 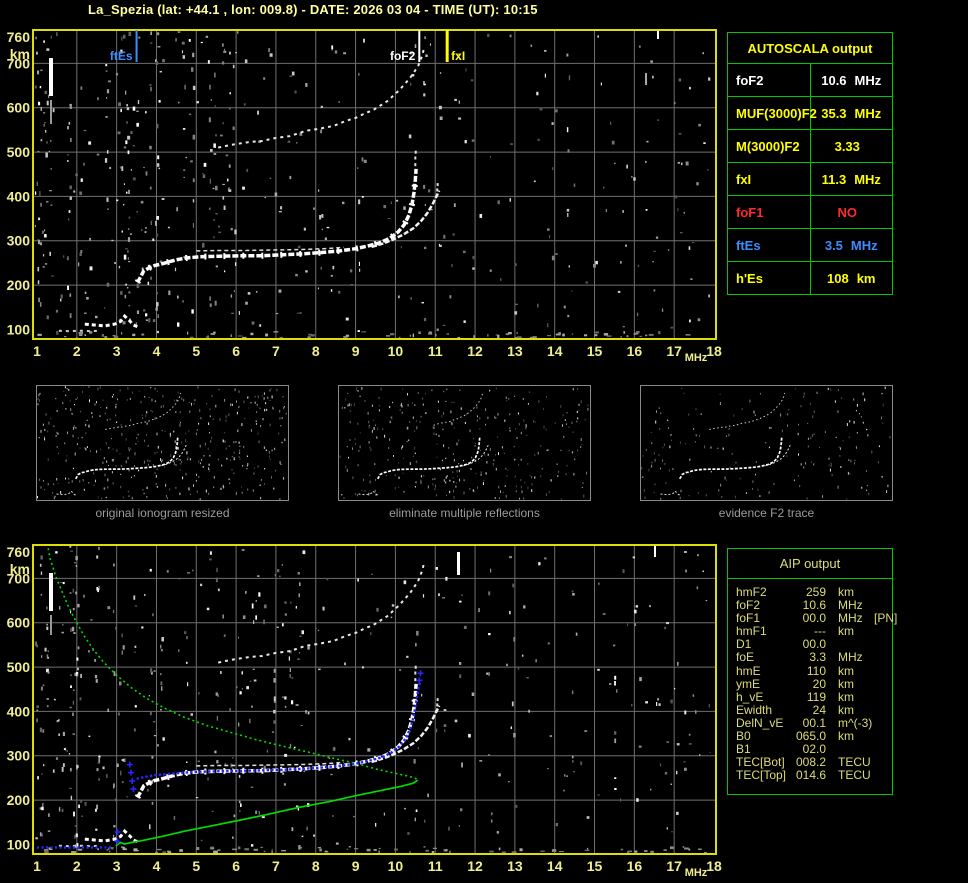 What do you see at coordinates (162, 443) in the screenshot?
I see `thumbnail-original-image` at bounding box center [162, 443].